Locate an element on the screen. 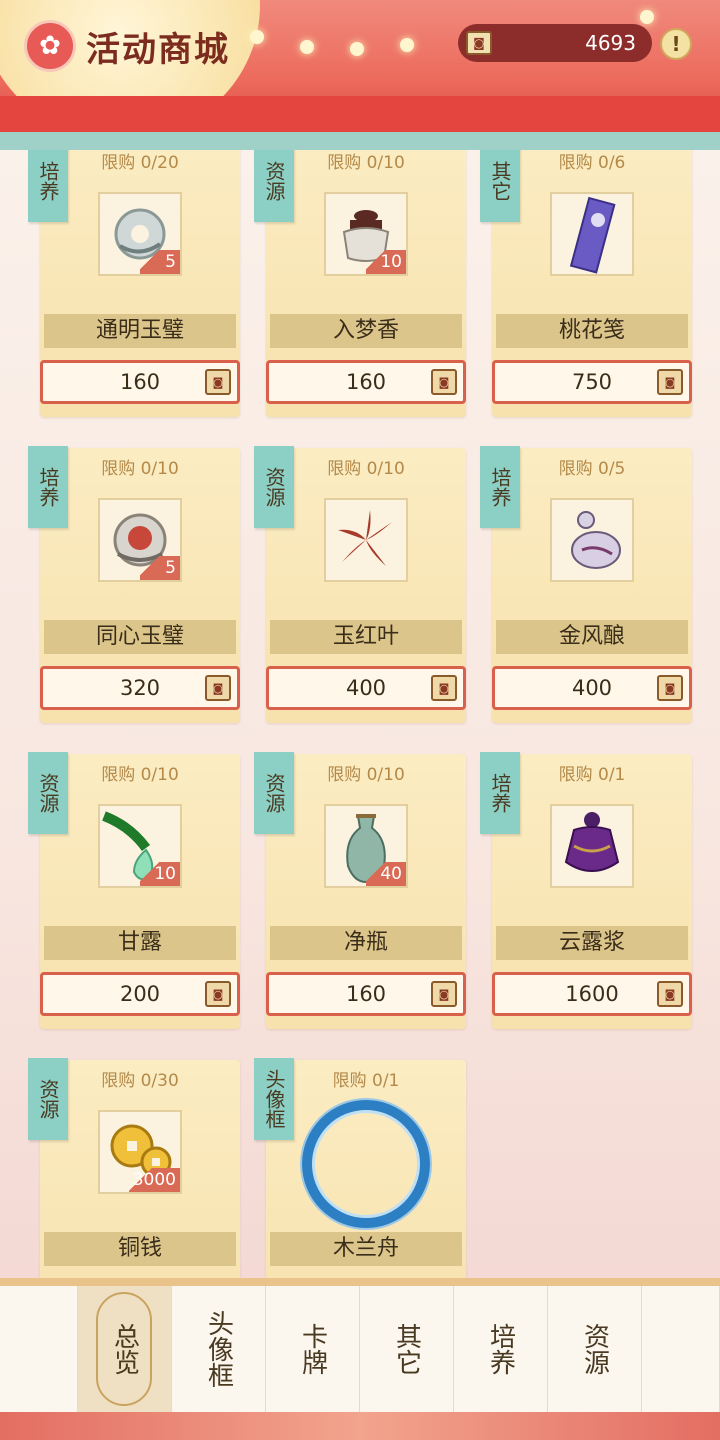 This screenshot has height=1440, width=720. price-value: 320 is located at coordinates (140, 688).